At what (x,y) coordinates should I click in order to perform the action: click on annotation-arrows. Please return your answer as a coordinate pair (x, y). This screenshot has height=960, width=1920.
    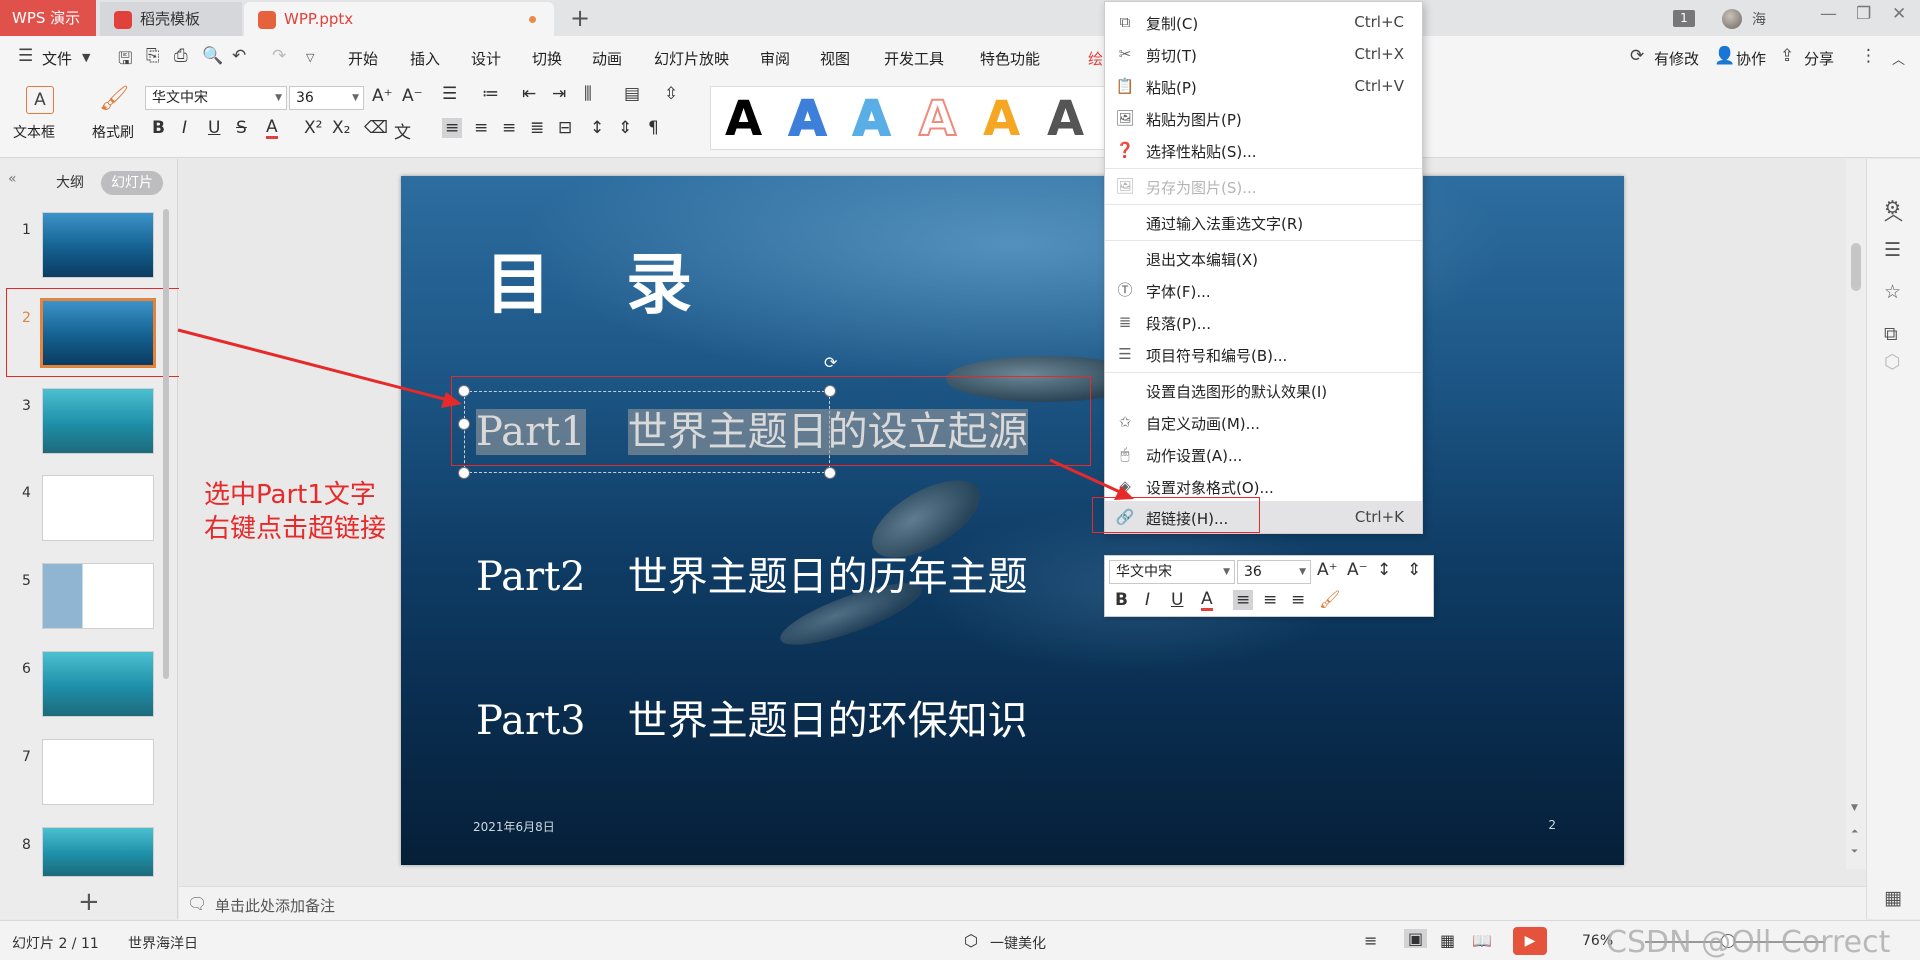
    Looking at the image, I should click on (655, 414).